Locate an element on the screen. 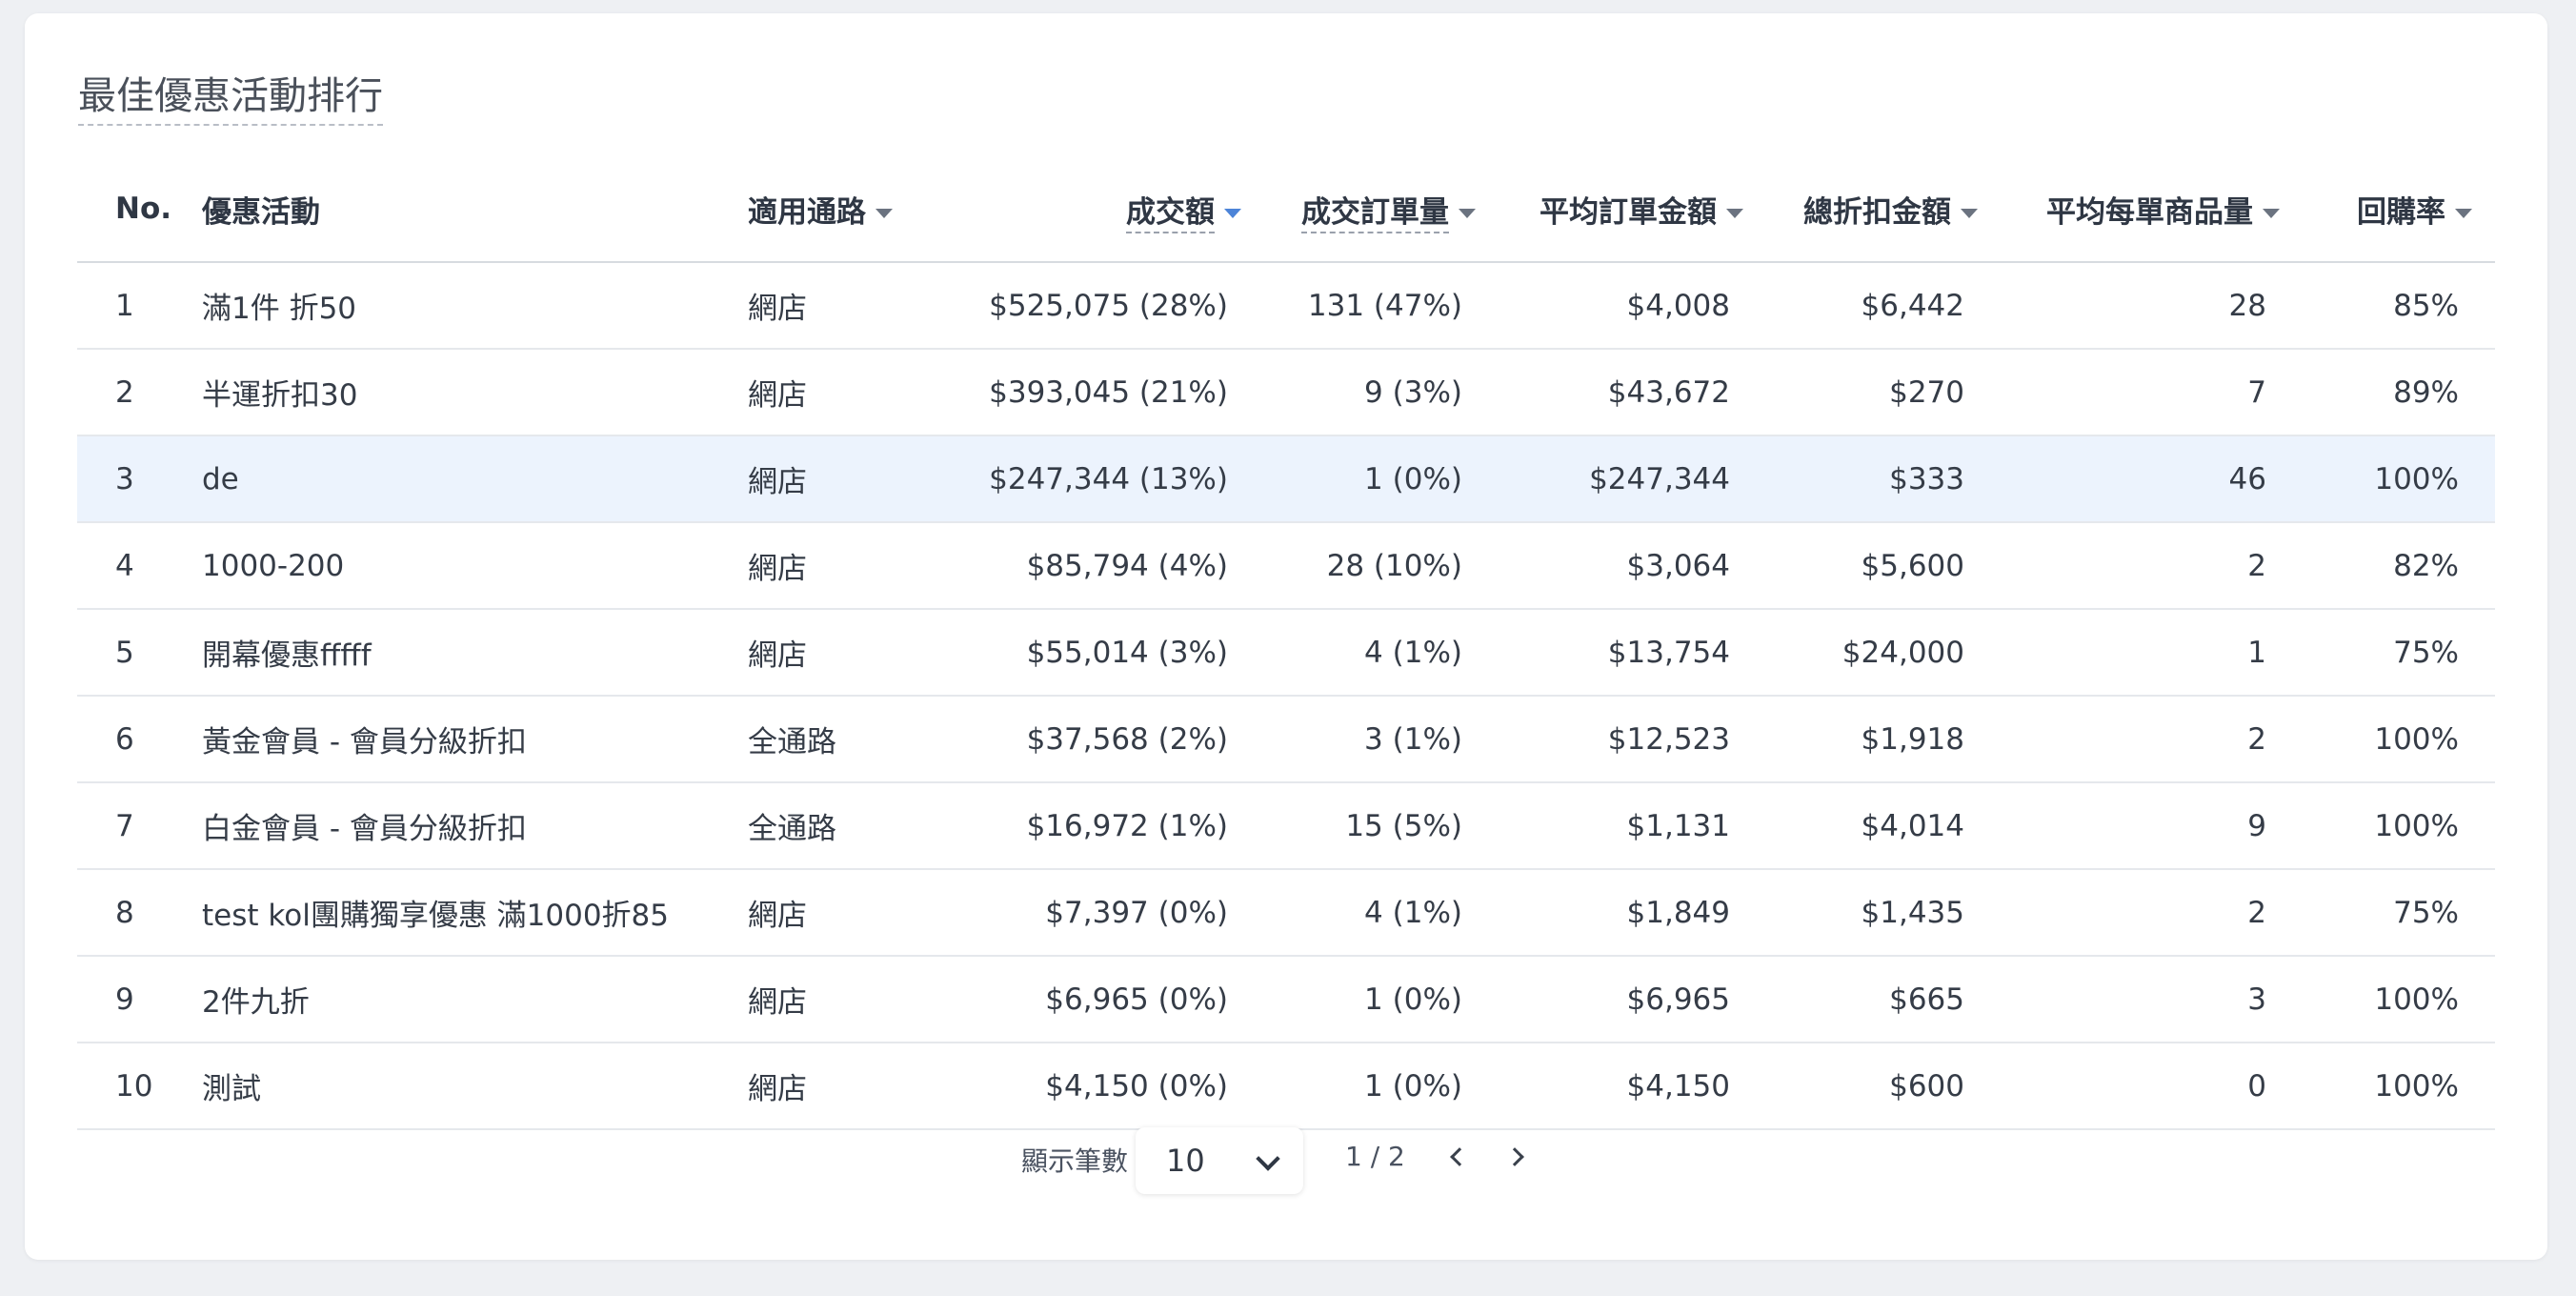 This screenshot has width=2576, height=1296. cell-avg-order: $247,344 is located at coordinates (1632, 479).